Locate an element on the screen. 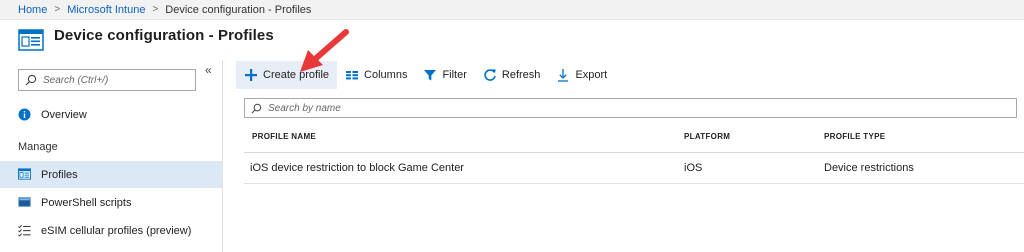 This screenshot has height=252, width=1024. filter-button: Filter is located at coordinates (444, 75).